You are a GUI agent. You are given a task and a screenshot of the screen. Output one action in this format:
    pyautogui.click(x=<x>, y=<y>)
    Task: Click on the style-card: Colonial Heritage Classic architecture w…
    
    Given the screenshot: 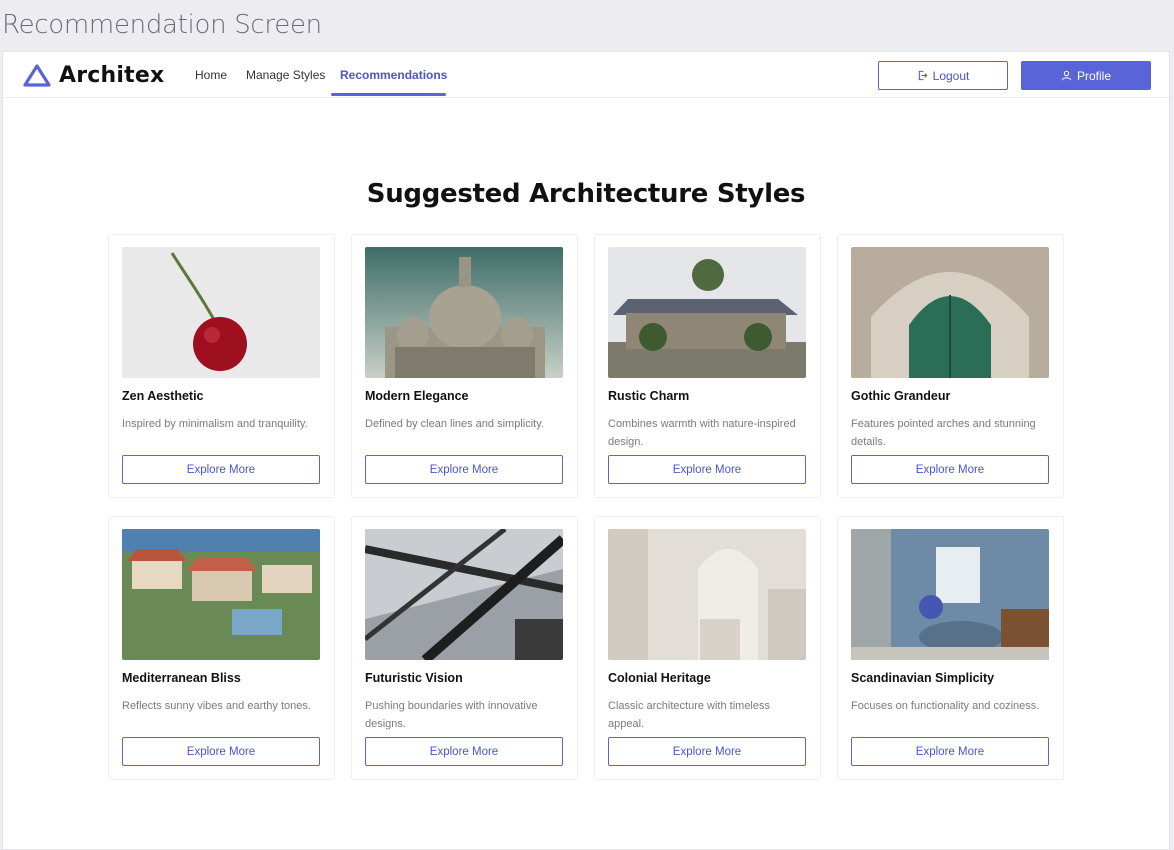 What is the action you would take?
    pyautogui.click(x=707, y=648)
    